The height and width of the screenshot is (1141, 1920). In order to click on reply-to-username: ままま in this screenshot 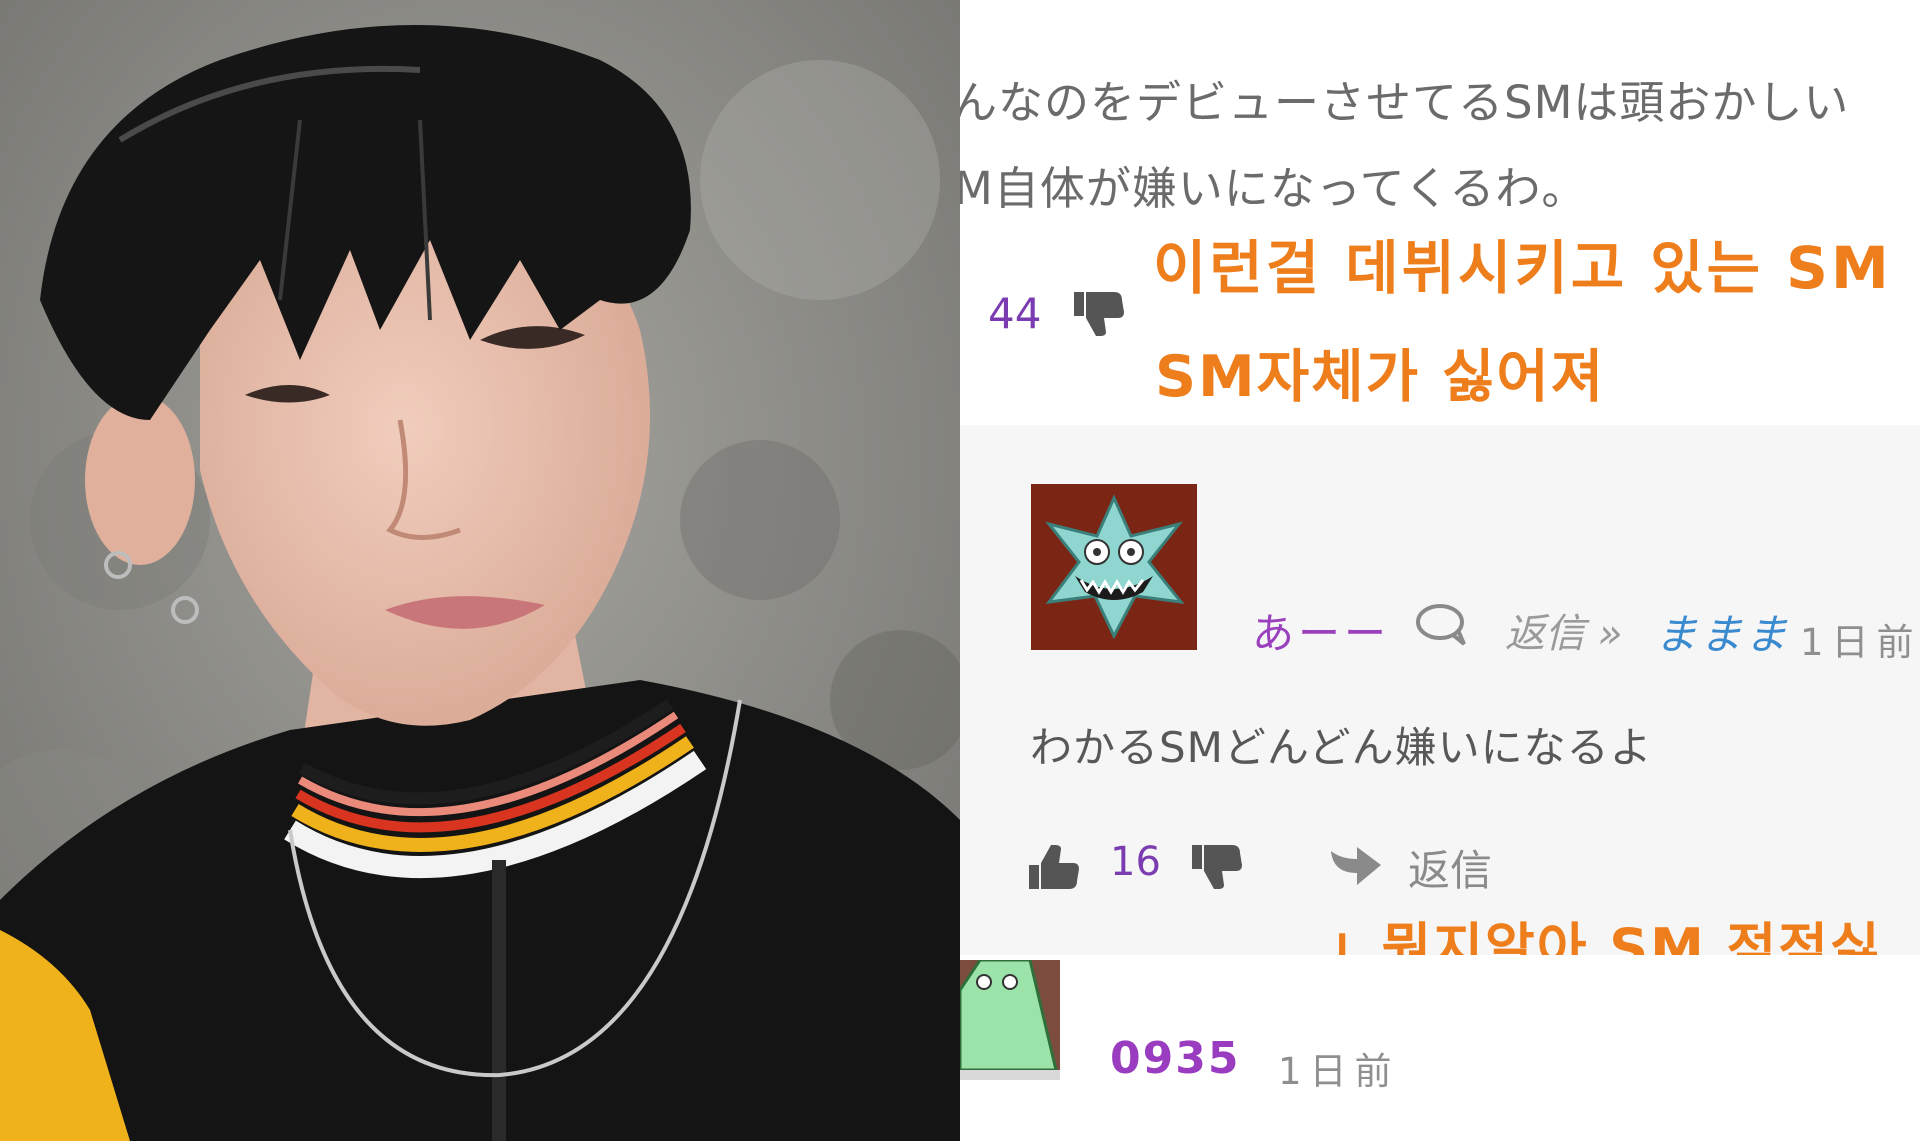, I will do `click(1722, 631)`.